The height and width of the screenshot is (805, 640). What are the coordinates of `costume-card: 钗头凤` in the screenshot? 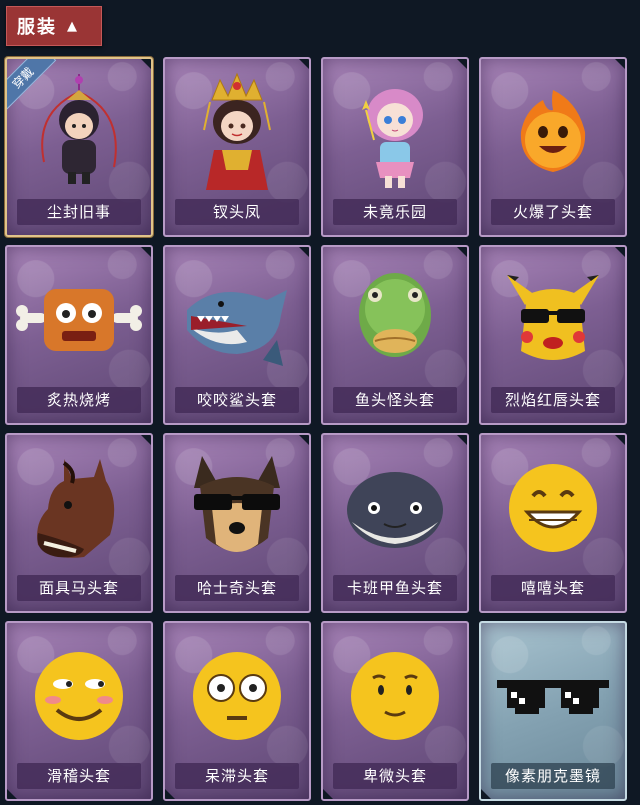 It's located at (237, 147).